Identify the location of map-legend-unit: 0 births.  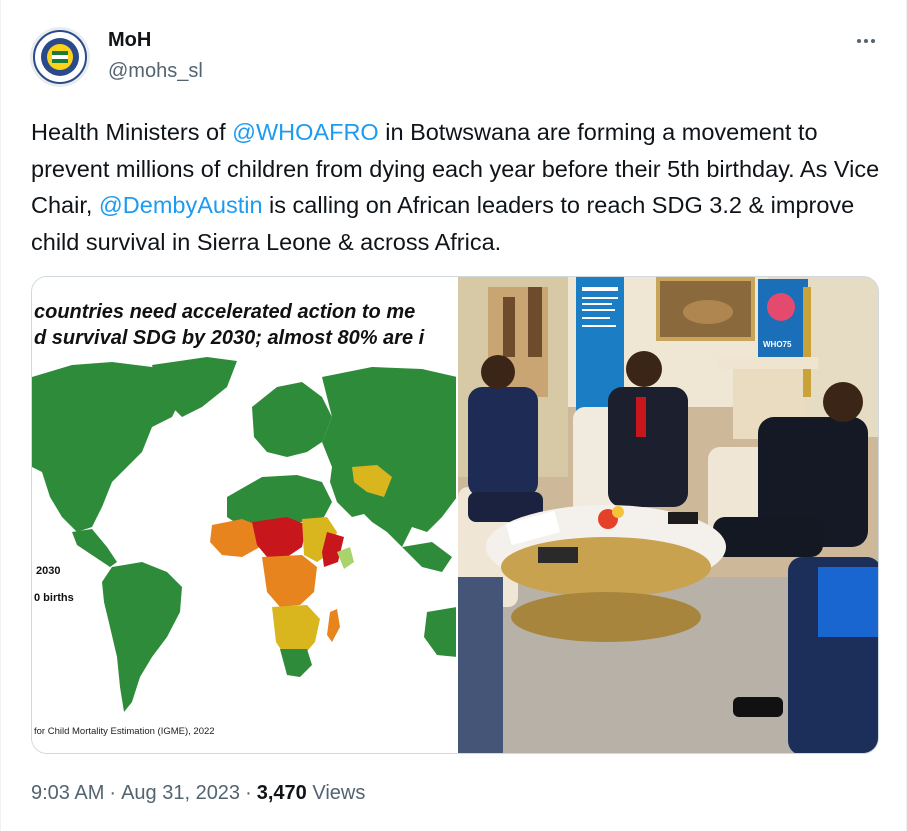
(54, 598).